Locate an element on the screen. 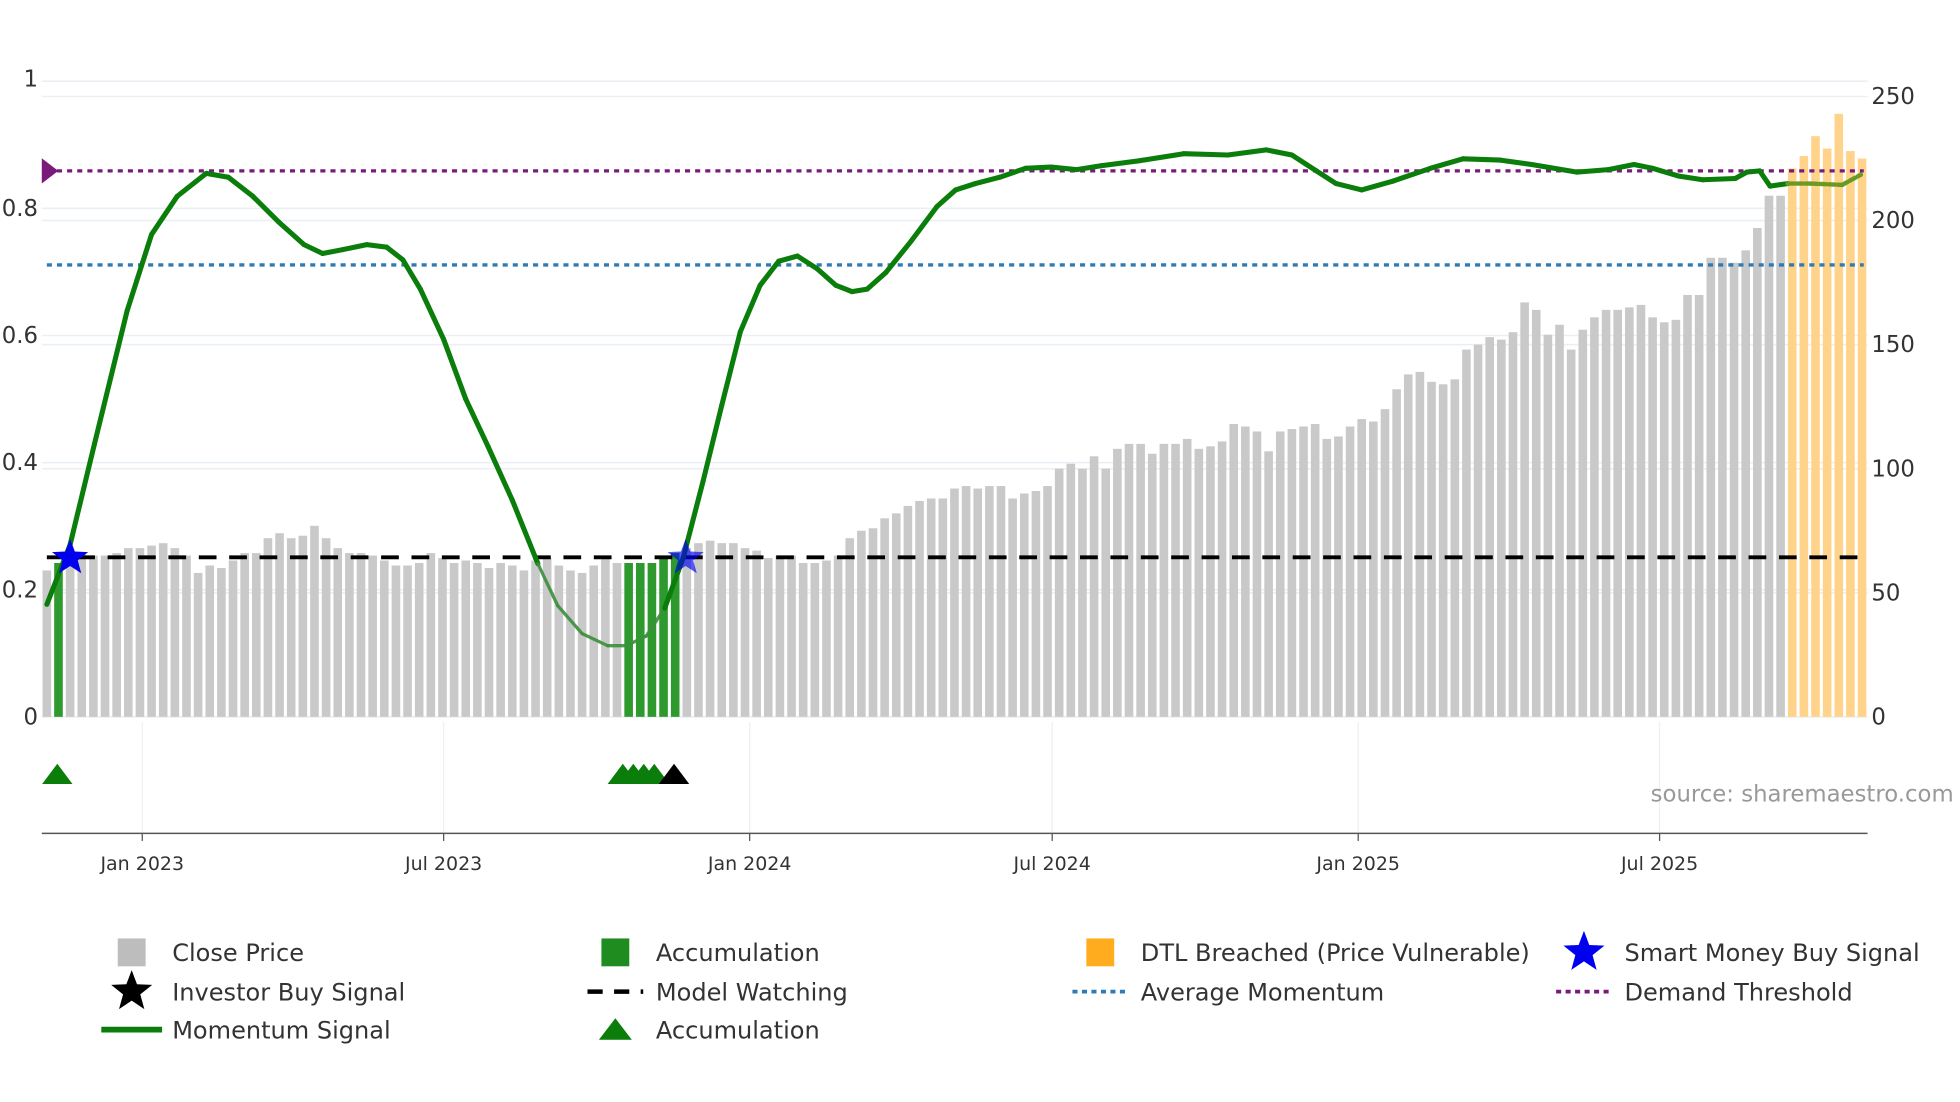  legend-label: Smart Money Buy Signal is located at coordinates (1771, 953).